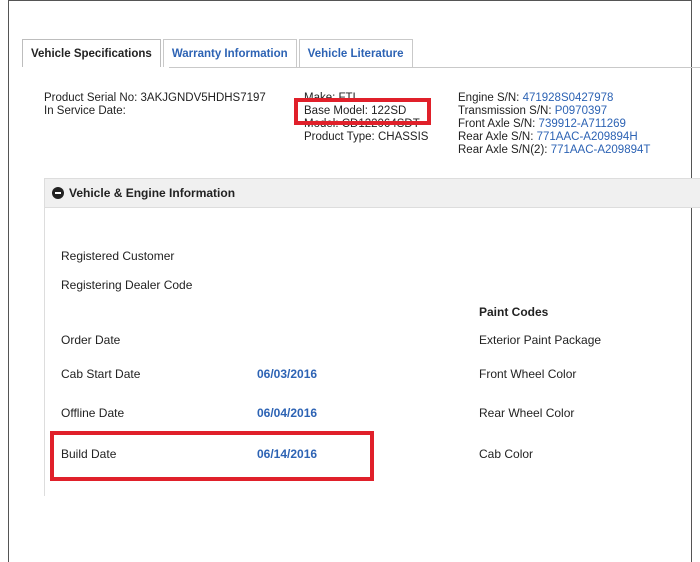 The height and width of the screenshot is (562, 700). Describe the element at coordinates (91, 53) in the screenshot. I see `tab-vehicle-specifications: Vehicle Specifications` at that location.